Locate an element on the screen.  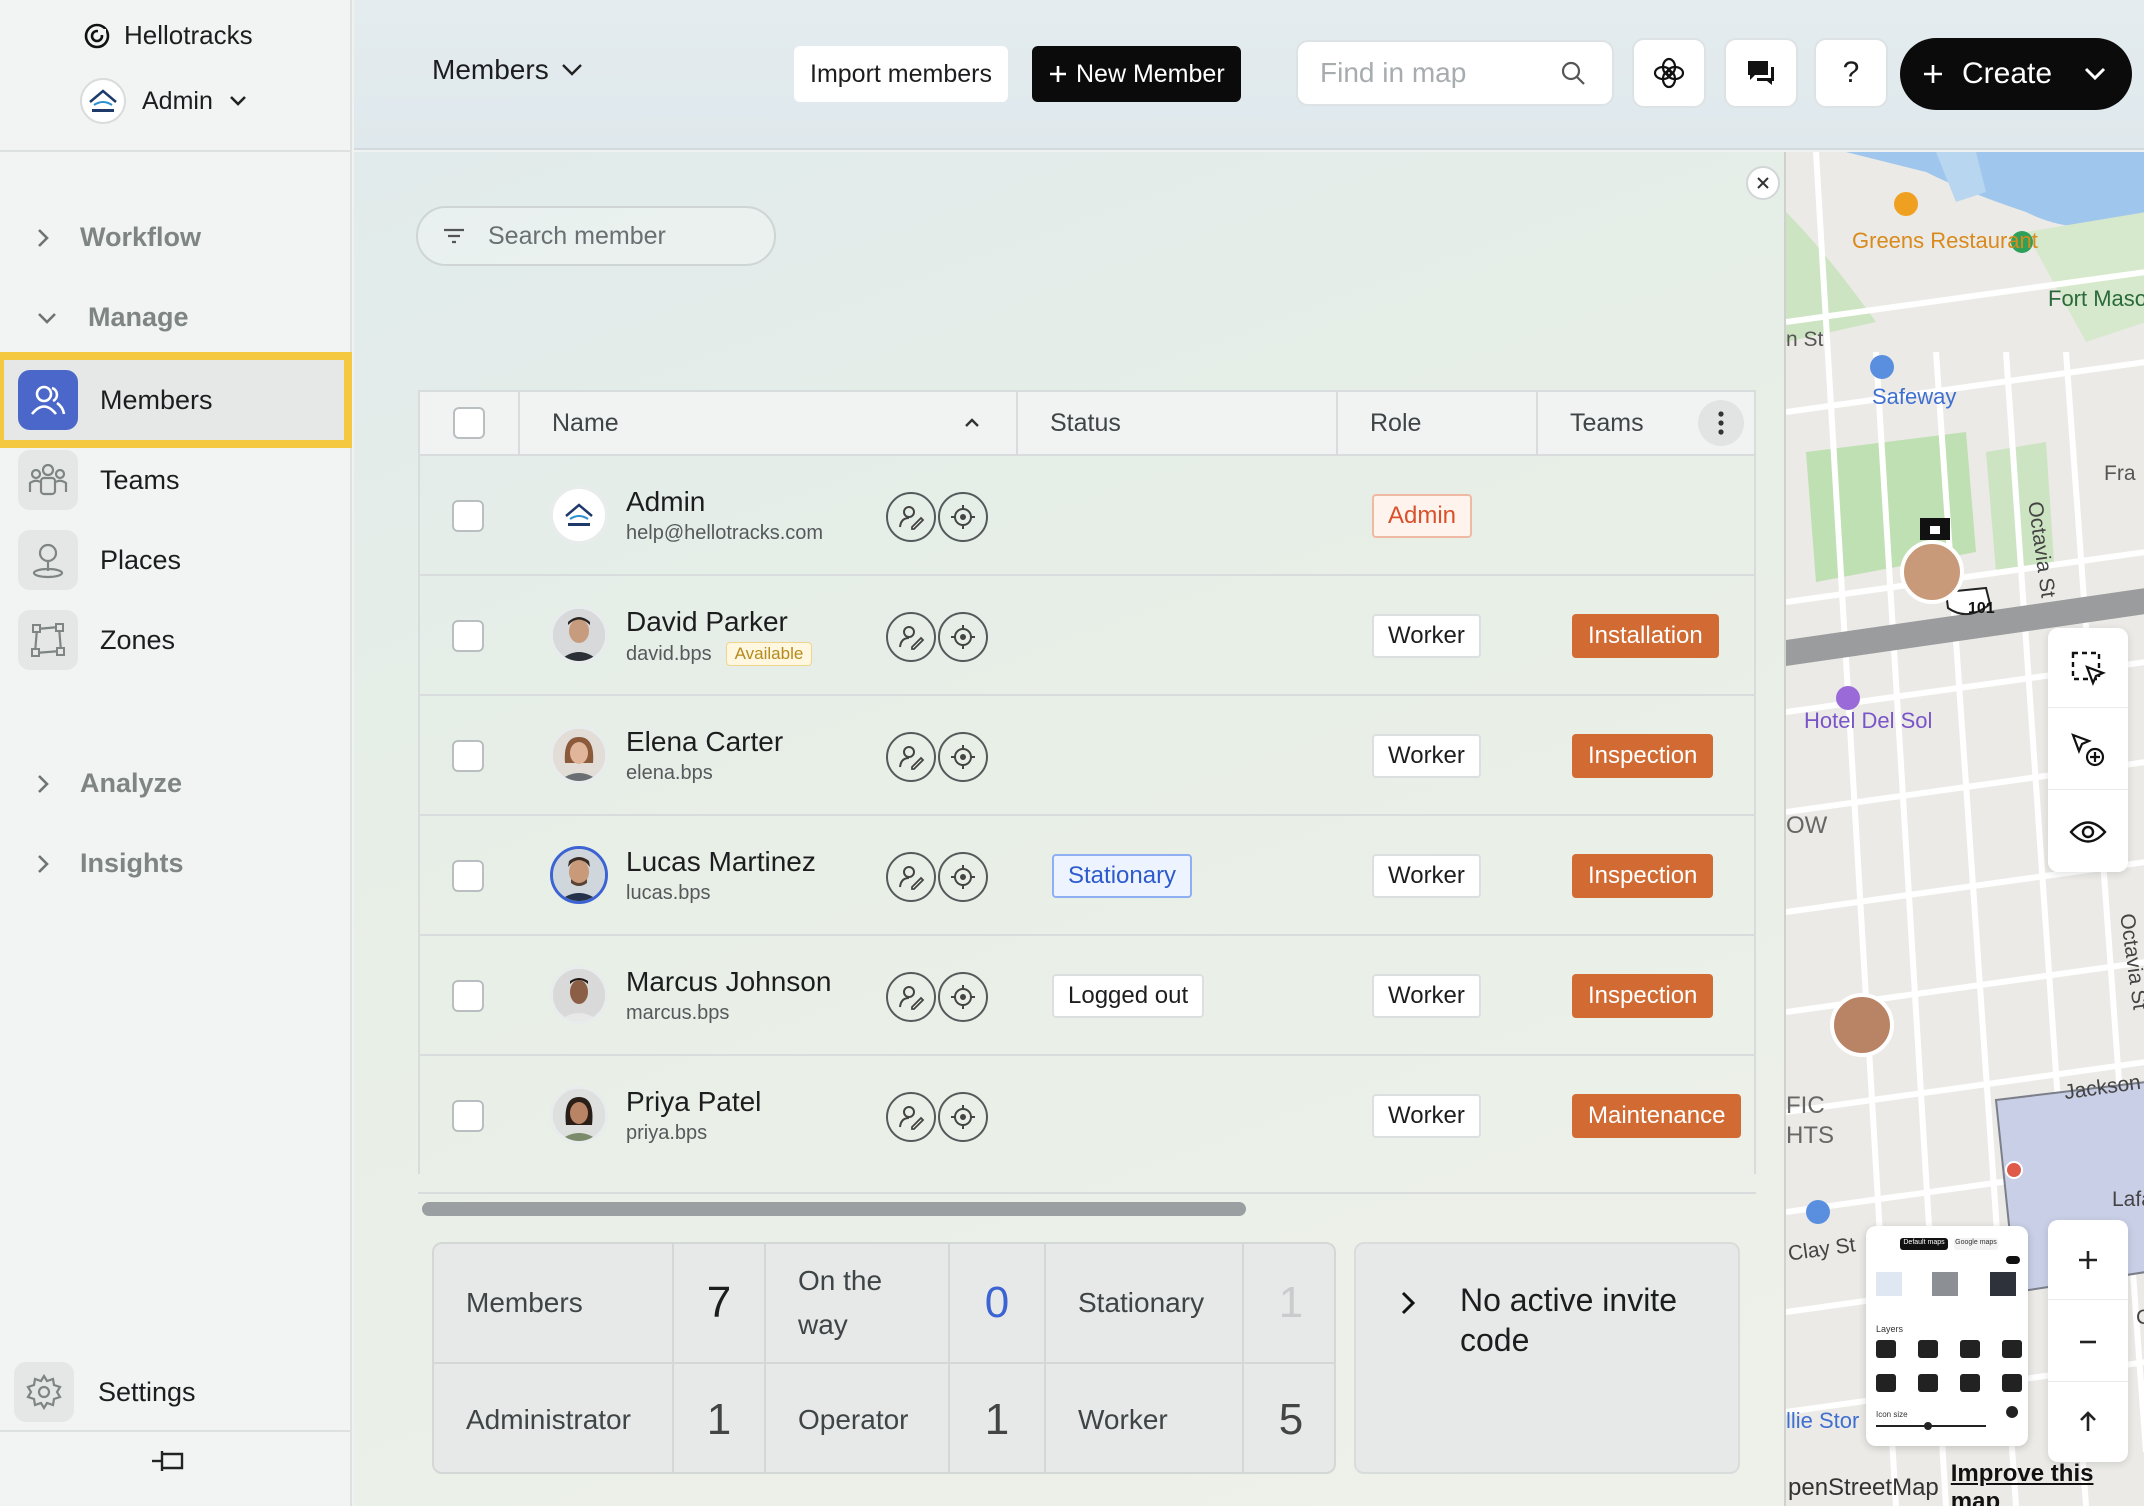
map-zoom-controls is located at coordinates (2088, 1341).